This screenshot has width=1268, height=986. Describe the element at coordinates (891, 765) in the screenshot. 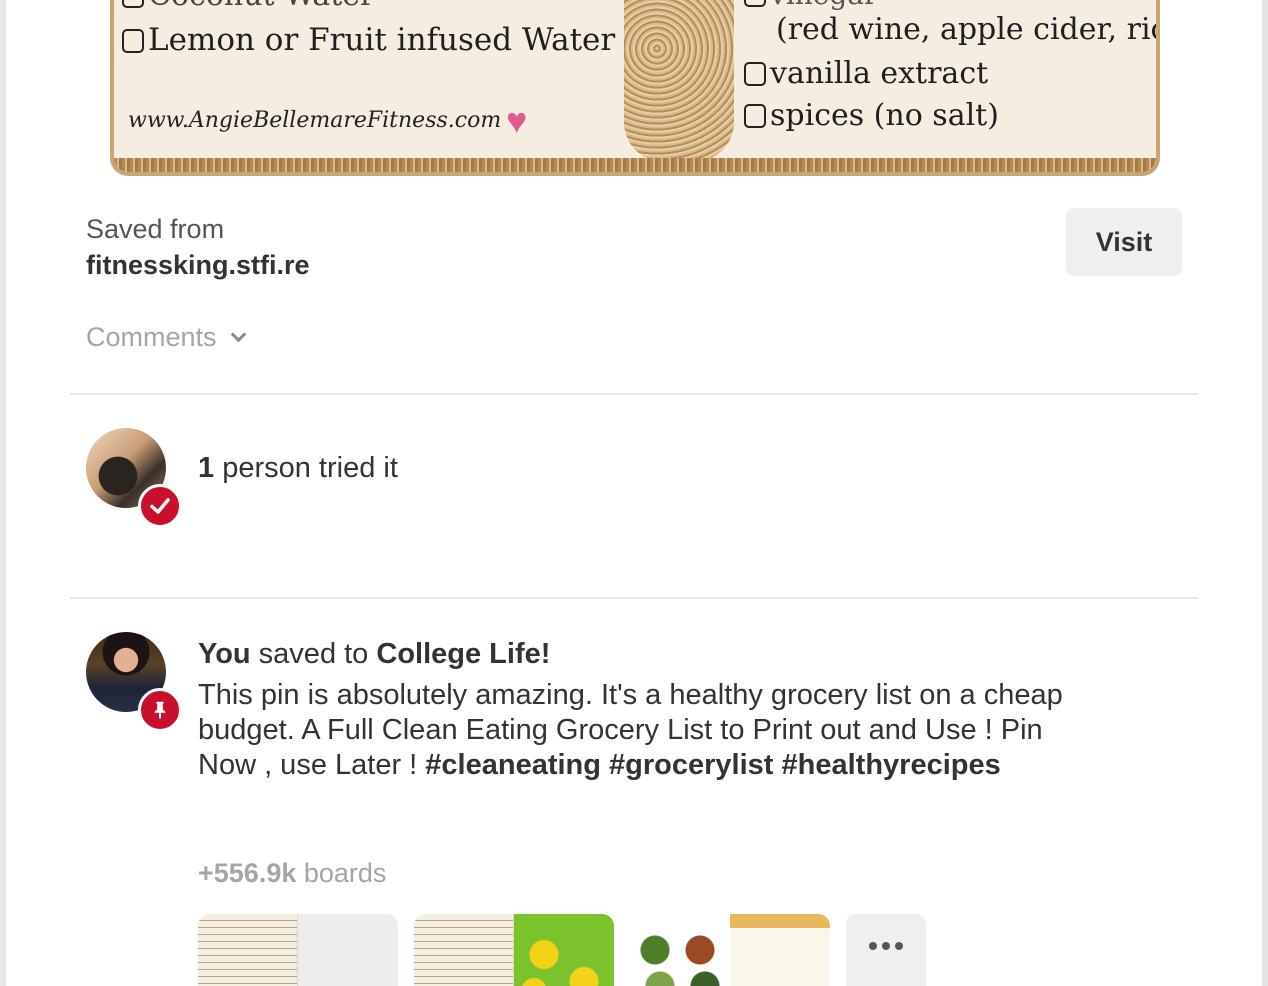

I see `hashtag-link: #healthyrecipes` at that location.